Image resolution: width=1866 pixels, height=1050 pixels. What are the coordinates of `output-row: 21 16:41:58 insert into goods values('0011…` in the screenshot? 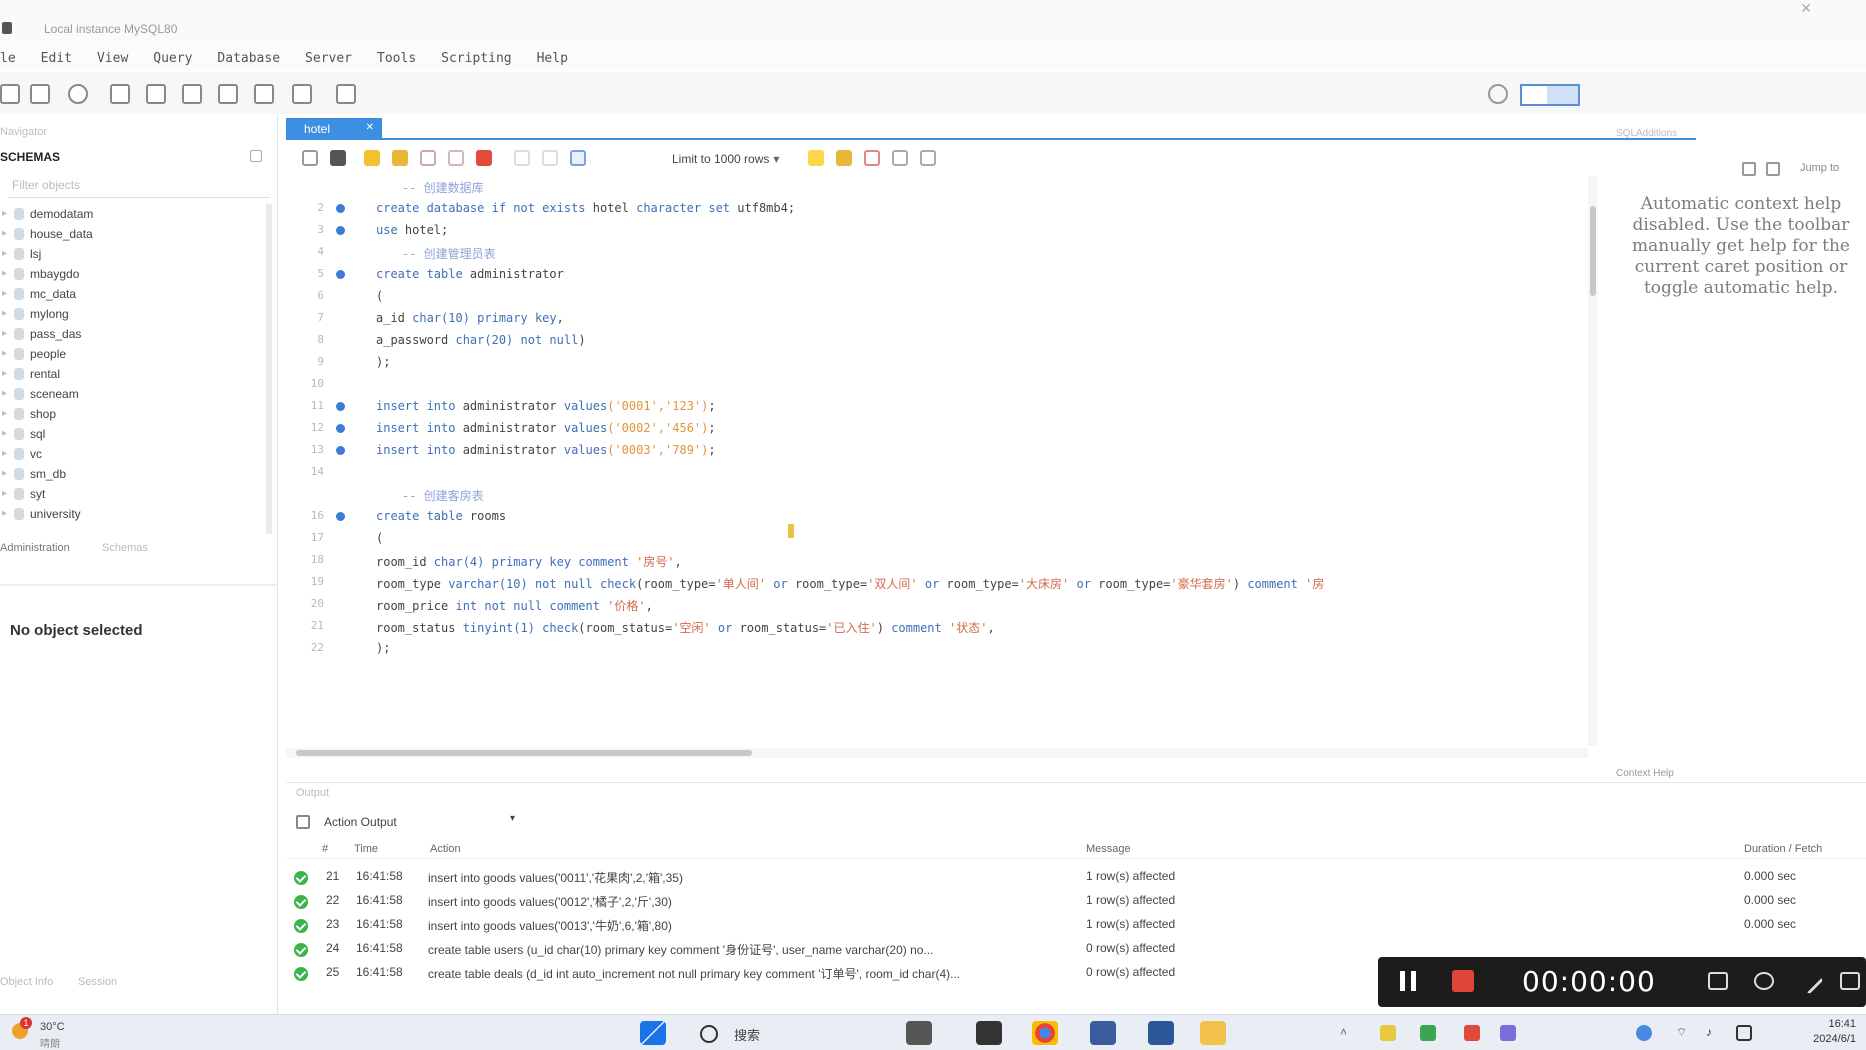 It's located at (1076, 877).